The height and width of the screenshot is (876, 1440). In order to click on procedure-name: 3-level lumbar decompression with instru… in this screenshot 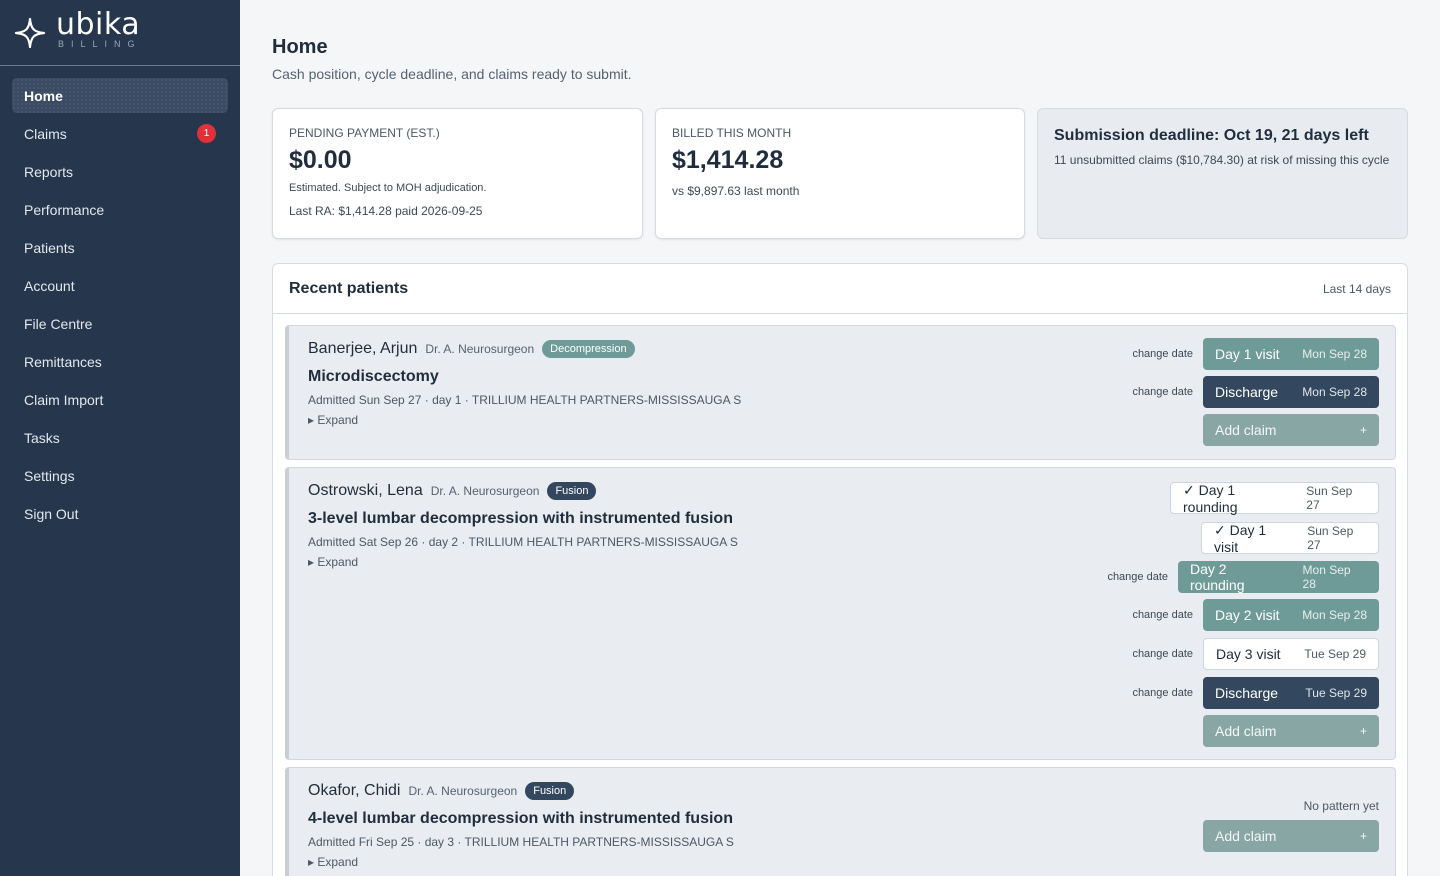, I will do `click(520, 518)`.